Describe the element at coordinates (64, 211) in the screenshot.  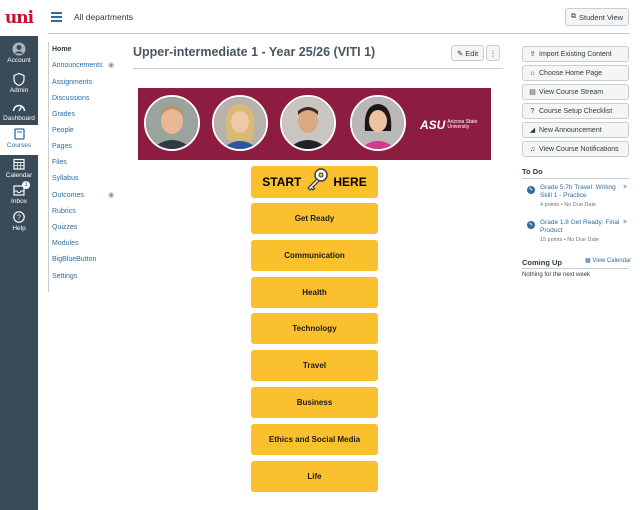
I see `course-nav-rubrics: Rubrics` at that location.